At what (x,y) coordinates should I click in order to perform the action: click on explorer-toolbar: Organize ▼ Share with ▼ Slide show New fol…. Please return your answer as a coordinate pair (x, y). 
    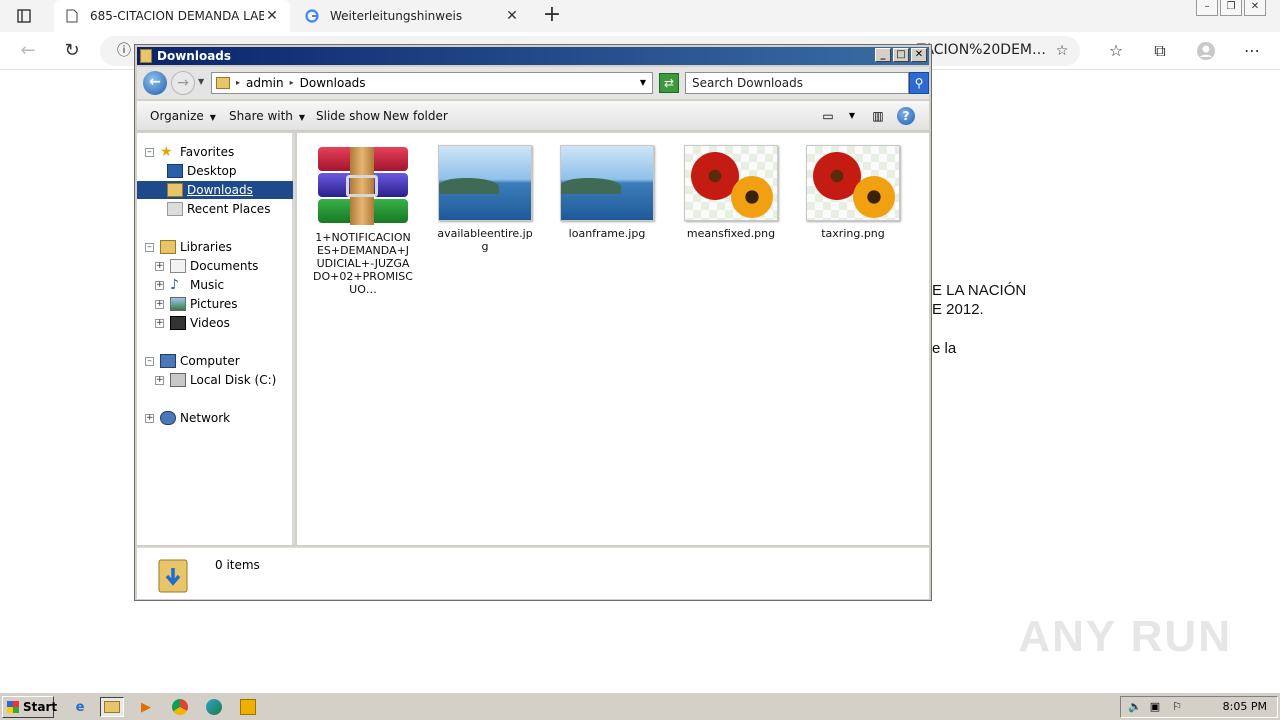
    Looking at the image, I should click on (533, 116).